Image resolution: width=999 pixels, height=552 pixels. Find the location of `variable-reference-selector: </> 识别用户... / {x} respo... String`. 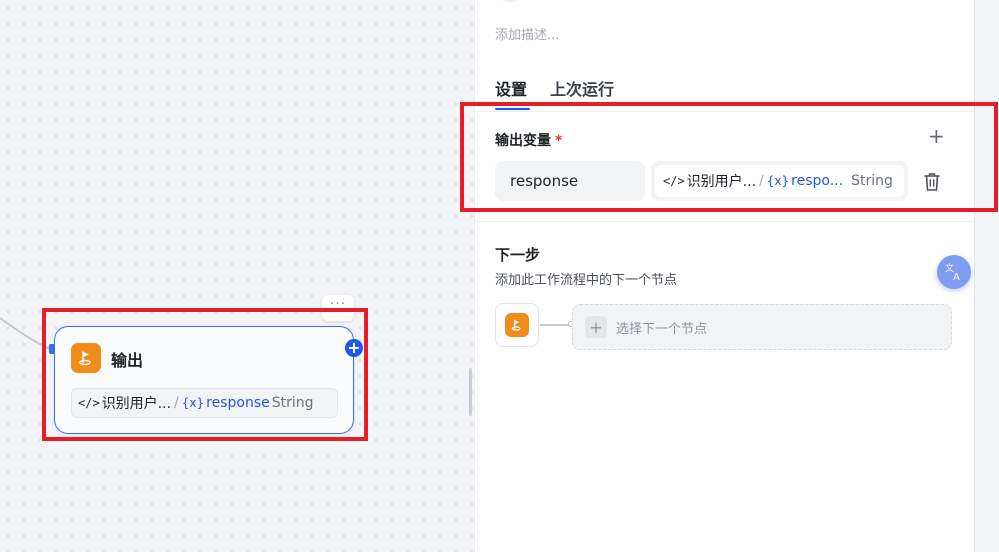

variable-reference-selector: </> 识别用户... / {x} respo... String is located at coordinates (779, 181).